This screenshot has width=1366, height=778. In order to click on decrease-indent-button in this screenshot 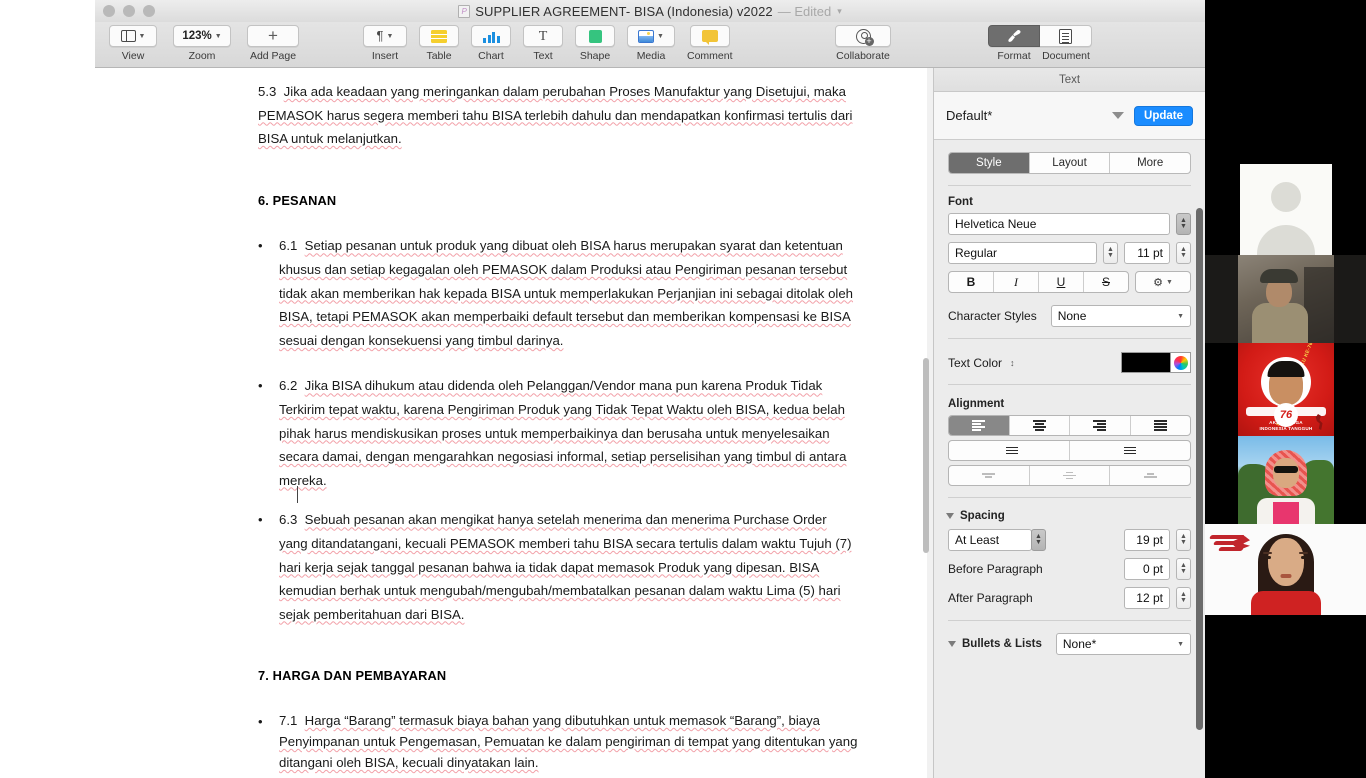, I will do `click(1009, 450)`.